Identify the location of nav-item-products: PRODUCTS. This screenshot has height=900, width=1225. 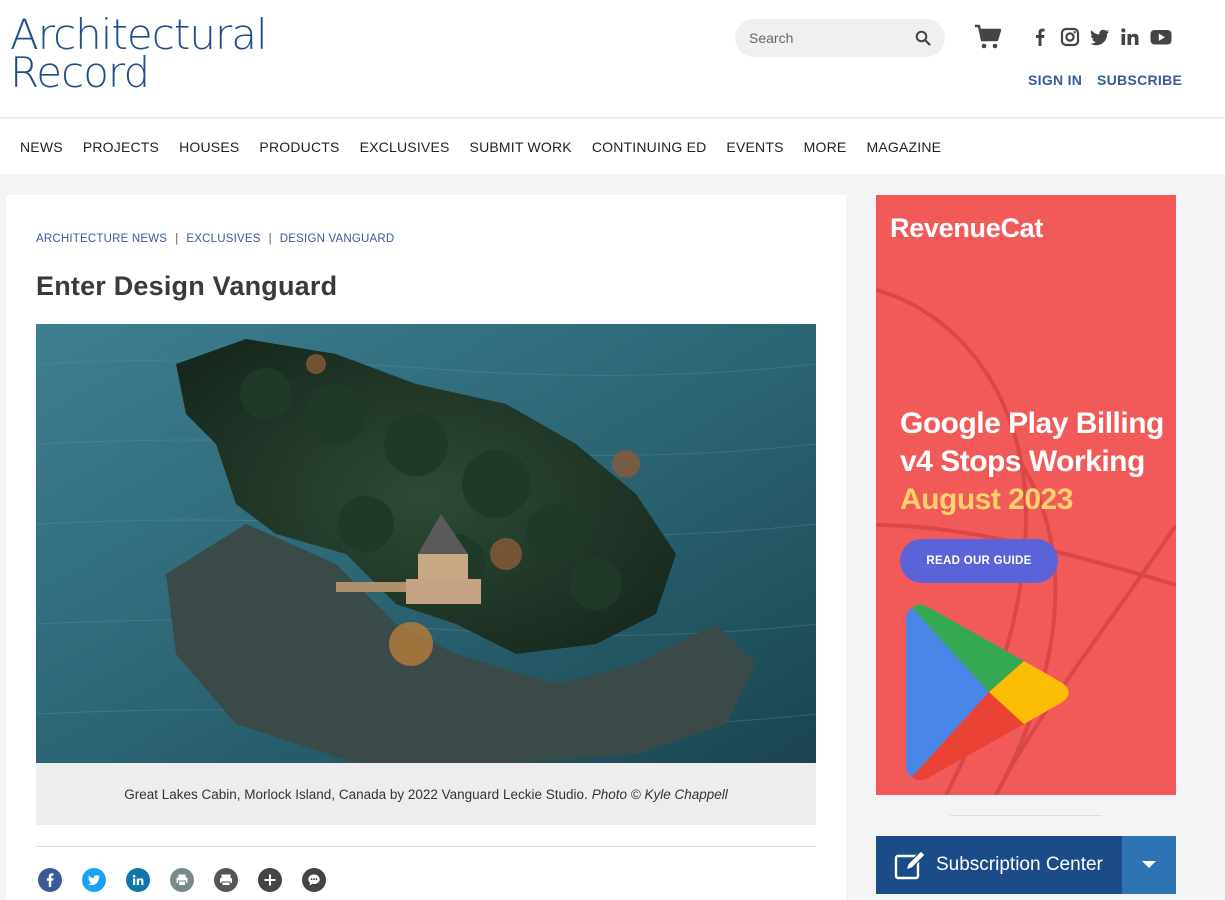
(299, 147).